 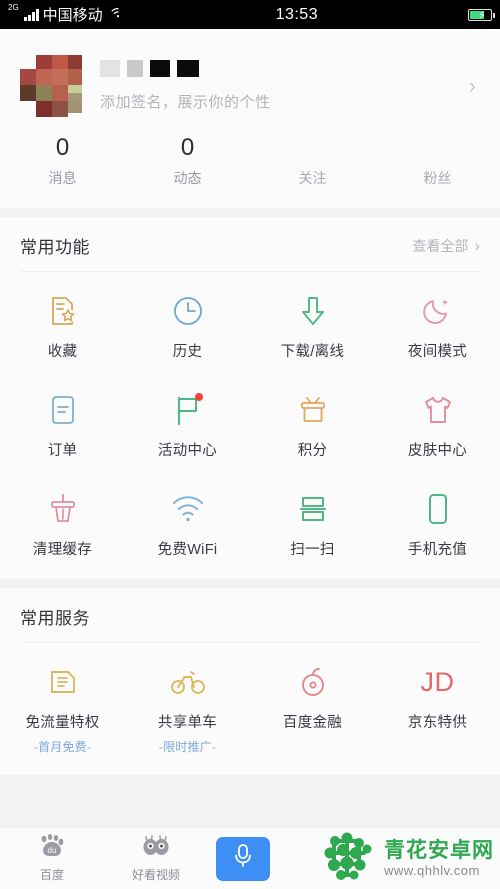 I want to click on grid-item-download: 下载/离线, so click(x=312, y=327).